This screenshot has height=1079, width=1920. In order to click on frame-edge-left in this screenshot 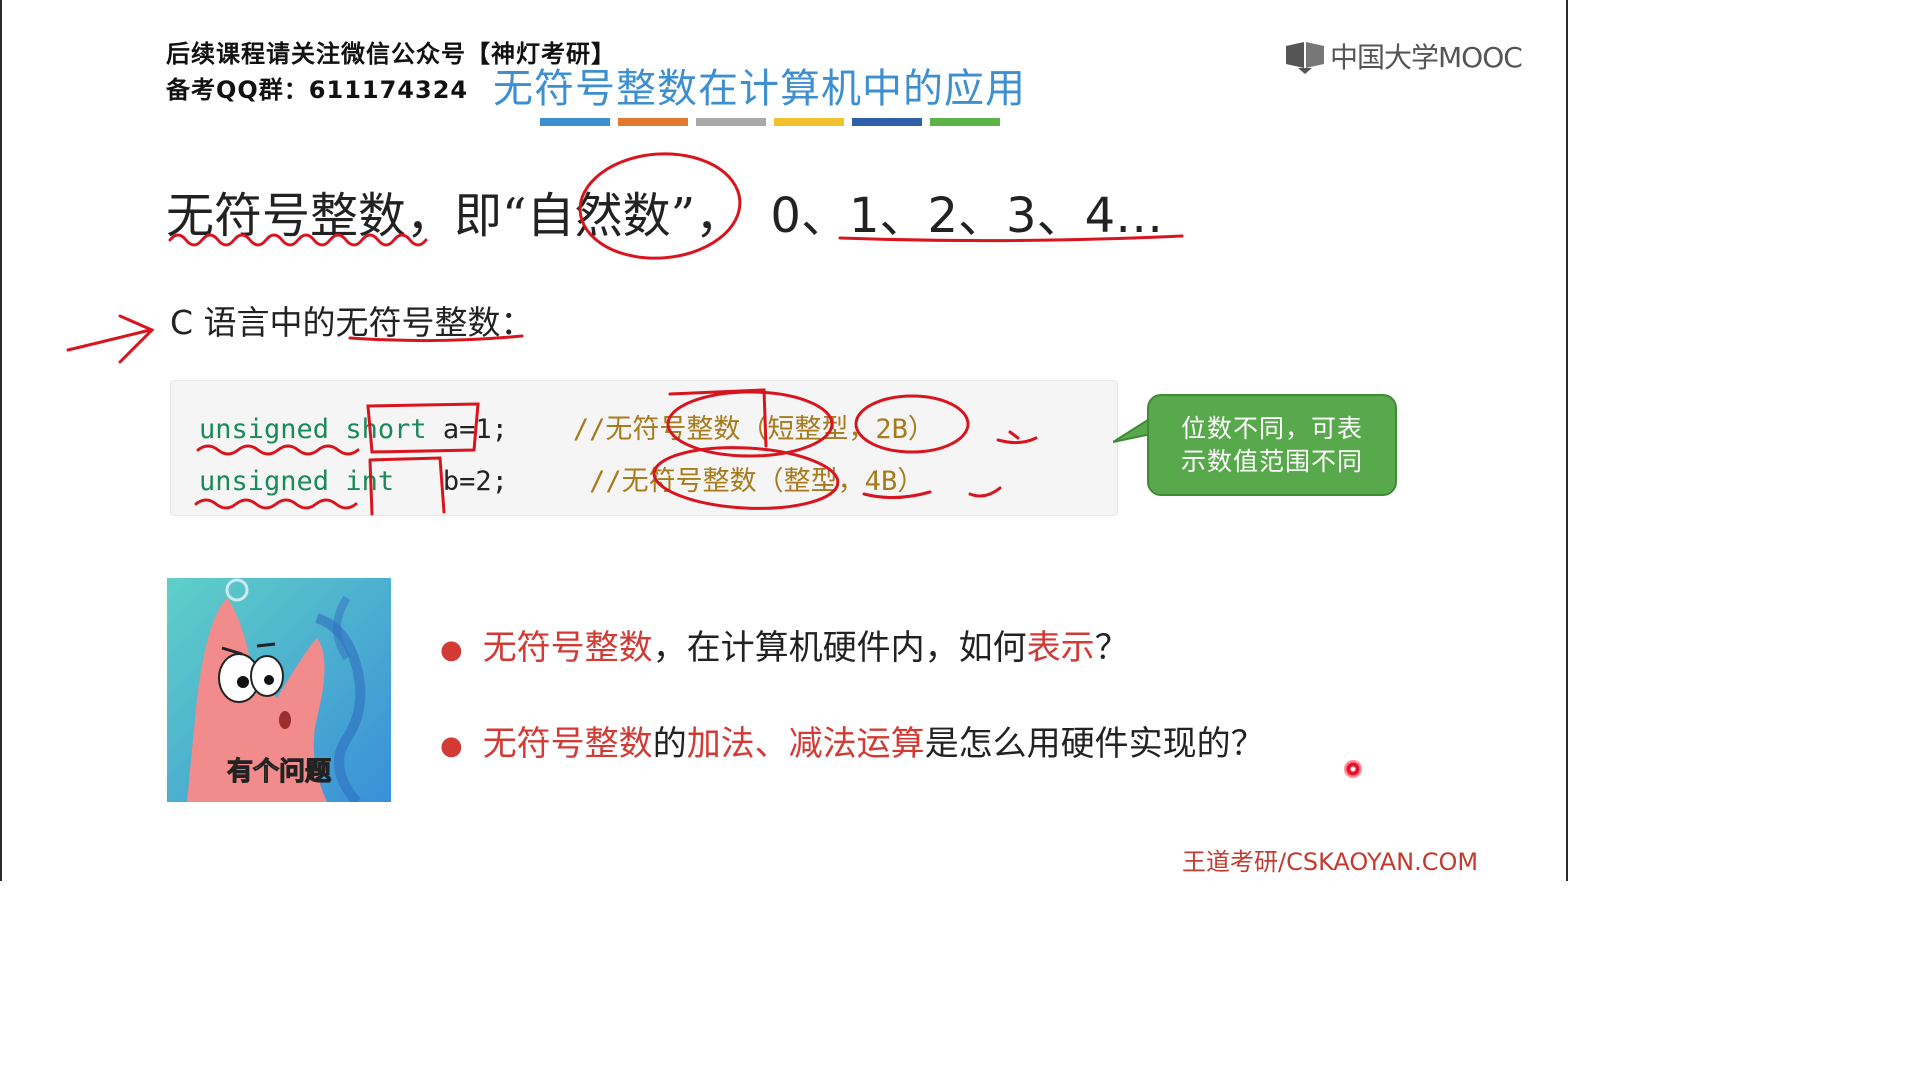, I will do `click(1, 440)`.